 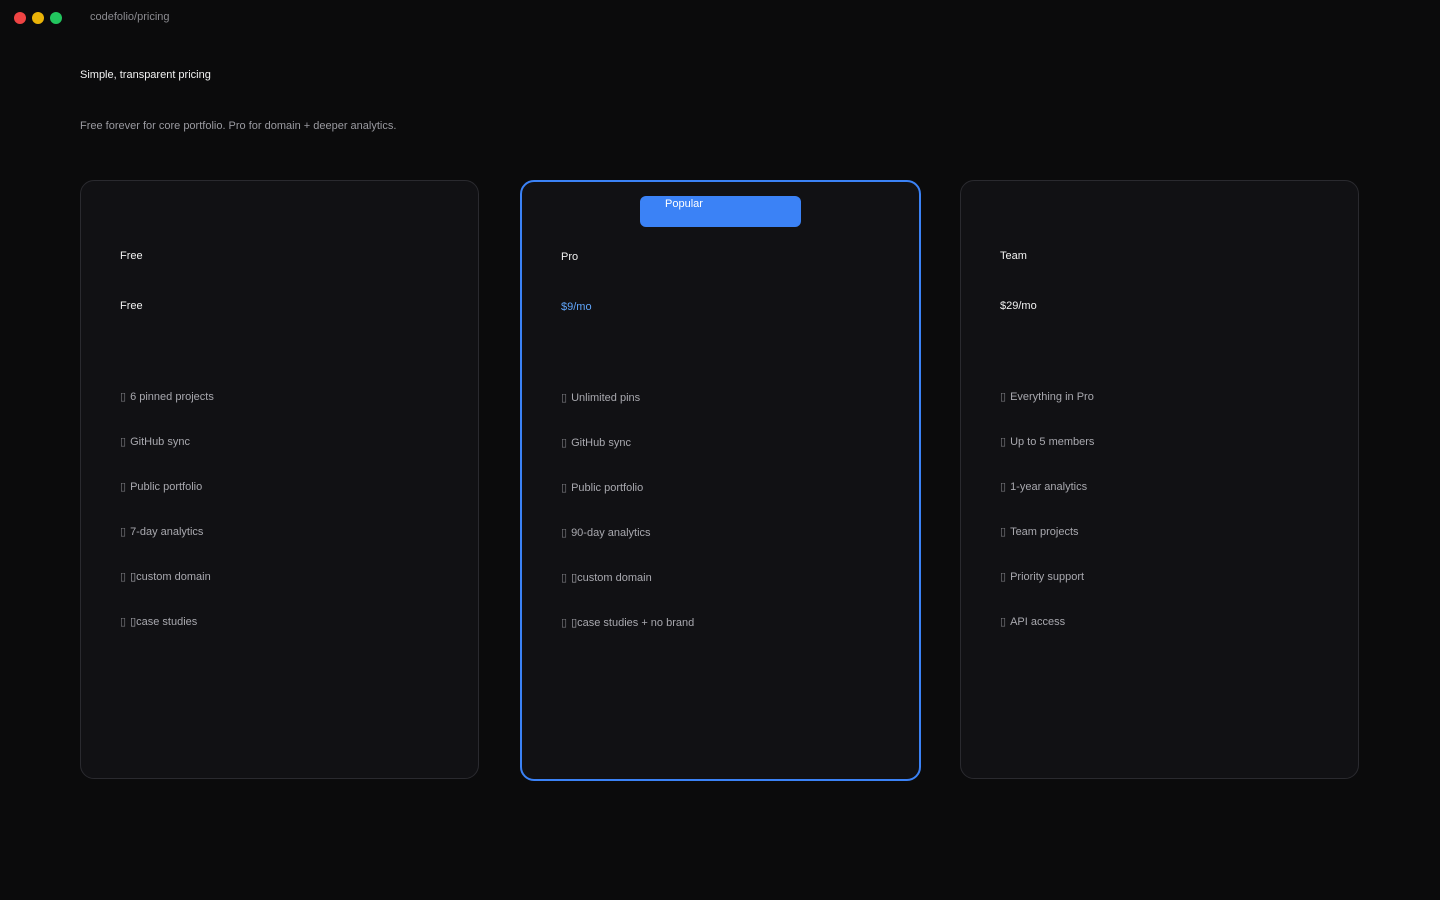 I want to click on feature-item: ▯ ▯case studies, so click(x=167, y=637).